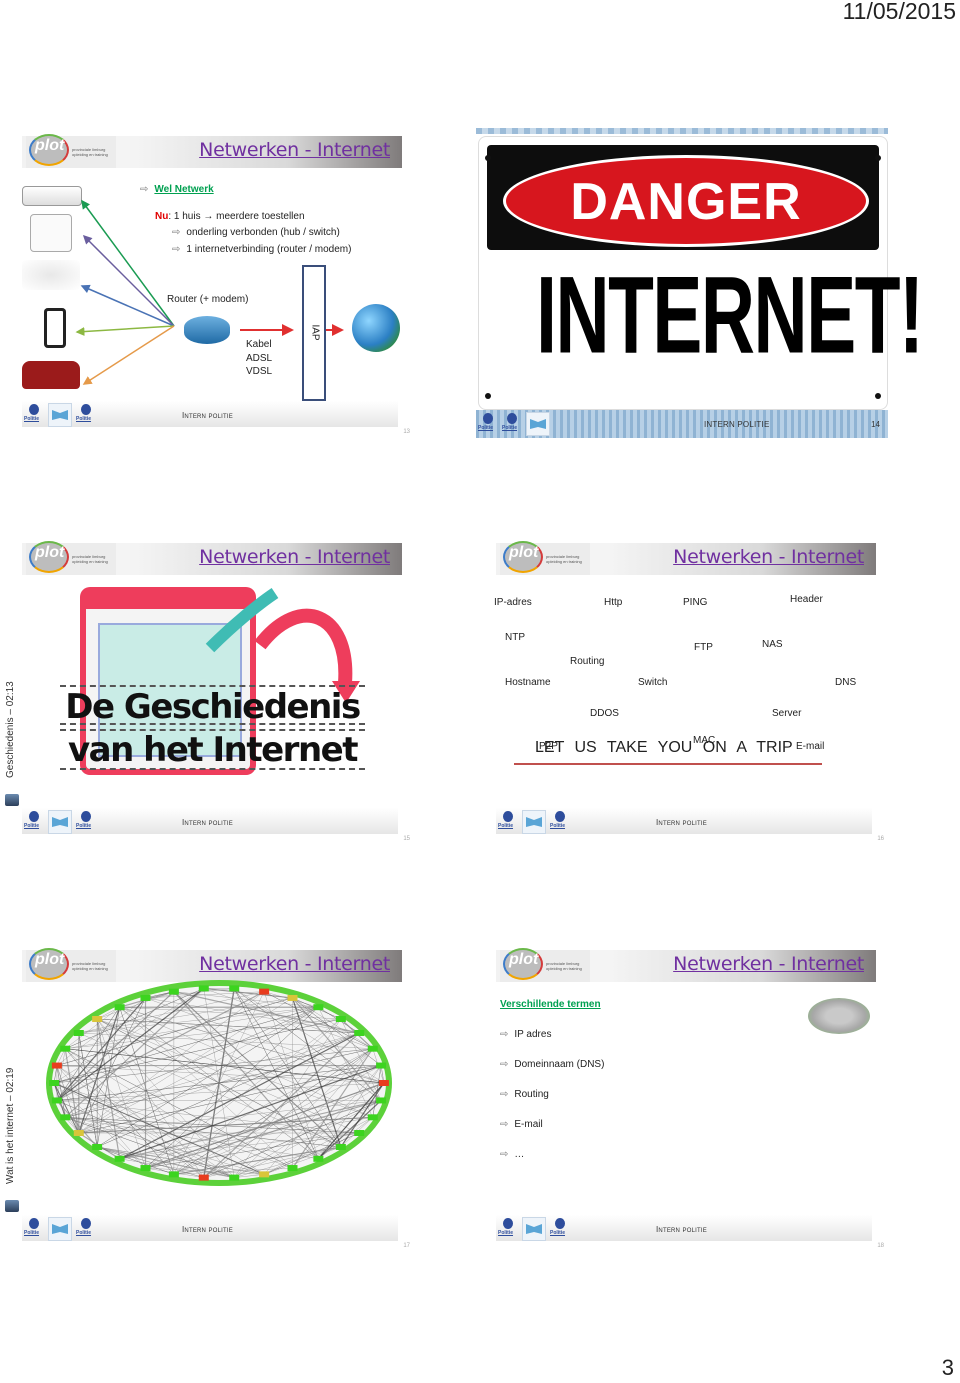  Describe the element at coordinates (528, 682) in the screenshot. I see `term-hostname: Hostname` at that location.